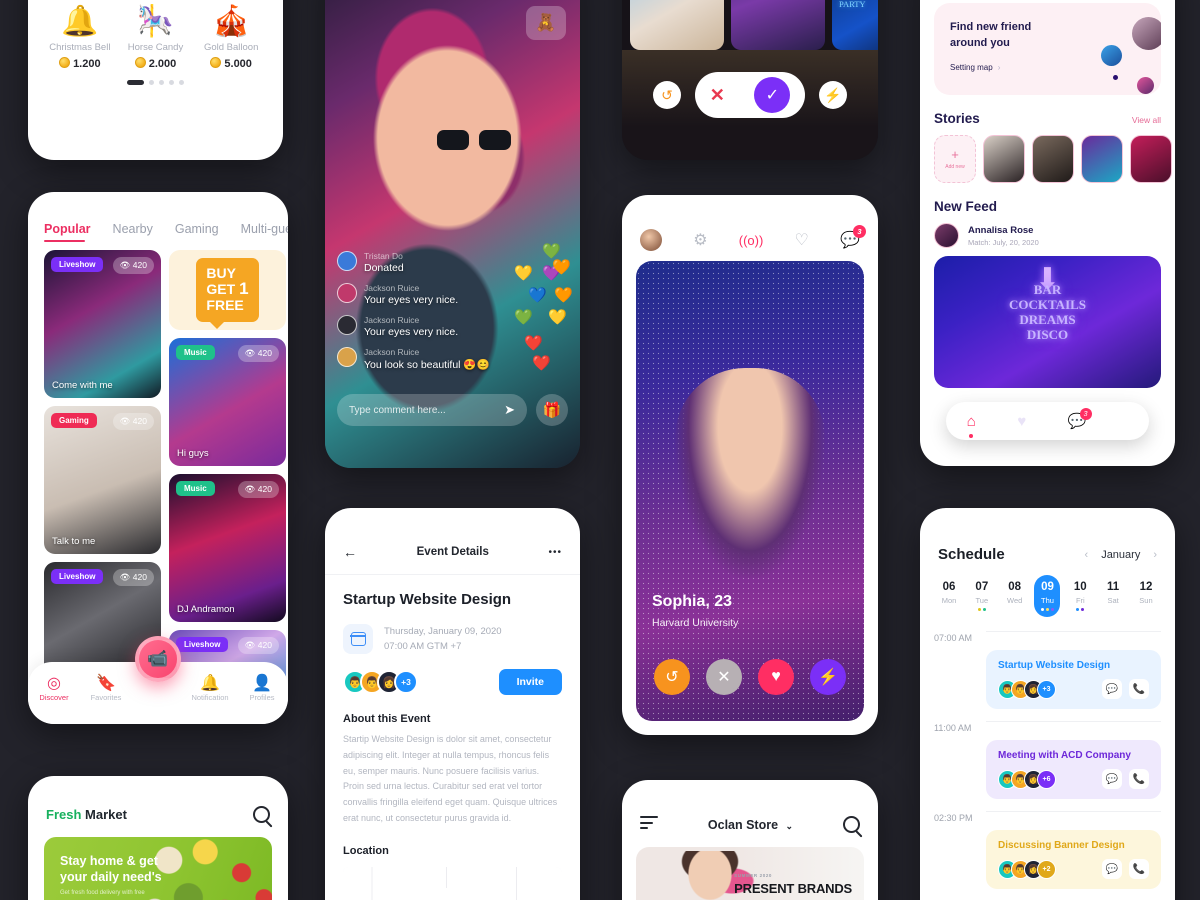 The width and height of the screenshot is (1200, 900). What do you see at coordinates (1146, 599) in the screenshot?
I see `day-12: 12 Sun` at bounding box center [1146, 599].